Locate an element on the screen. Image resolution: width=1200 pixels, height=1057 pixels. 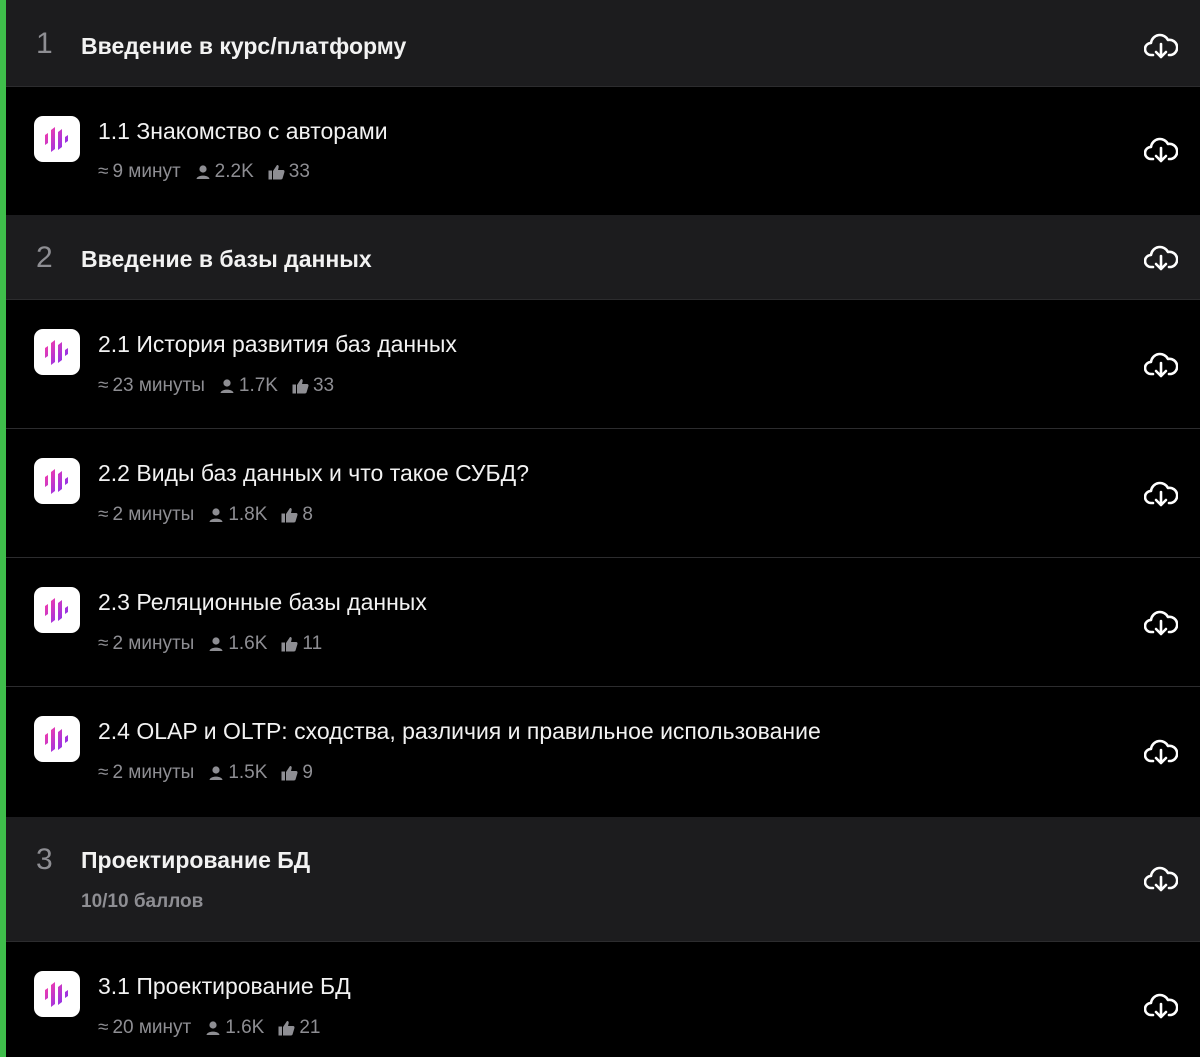
lesson-duration: 9 минут is located at coordinates (146, 171).